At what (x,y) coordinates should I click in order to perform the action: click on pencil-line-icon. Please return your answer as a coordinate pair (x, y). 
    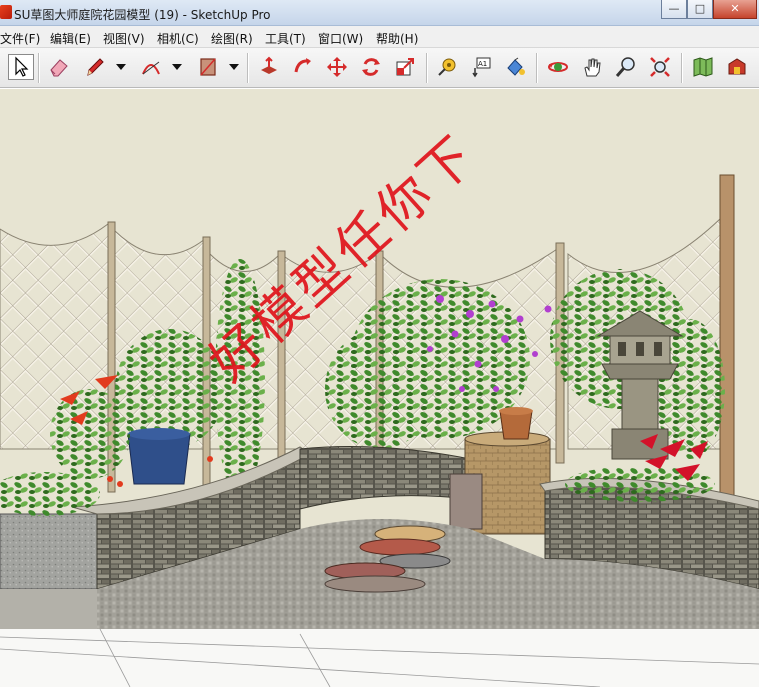
    Looking at the image, I should click on (95, 67).